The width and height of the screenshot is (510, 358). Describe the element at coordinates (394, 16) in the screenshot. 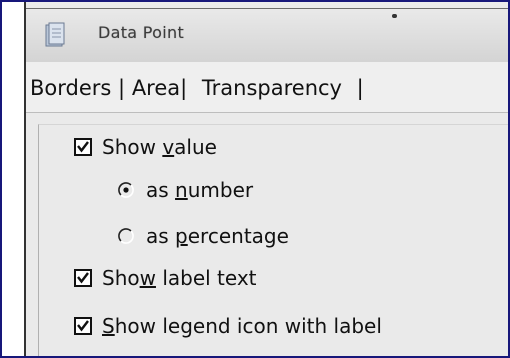

I see `title-bar-mark` at that location.